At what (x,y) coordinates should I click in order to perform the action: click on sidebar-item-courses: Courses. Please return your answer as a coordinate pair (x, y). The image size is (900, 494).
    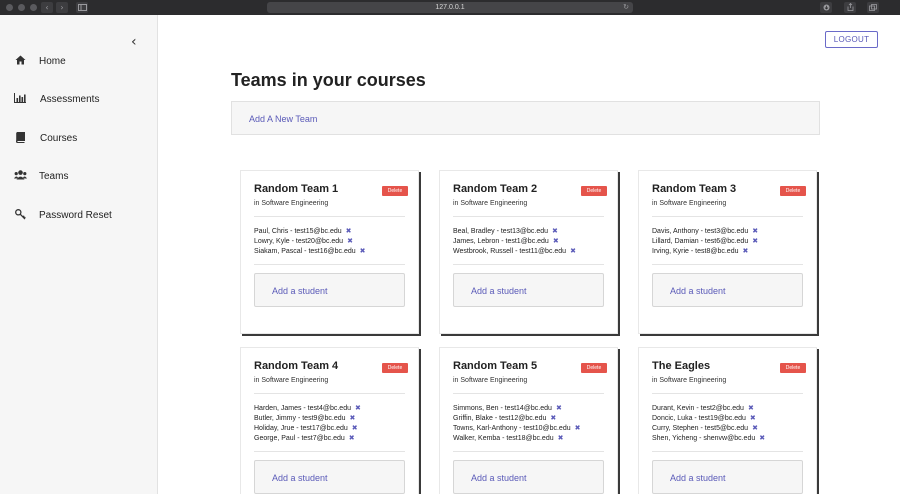
    Looking at the image, I should click on (45, 138).